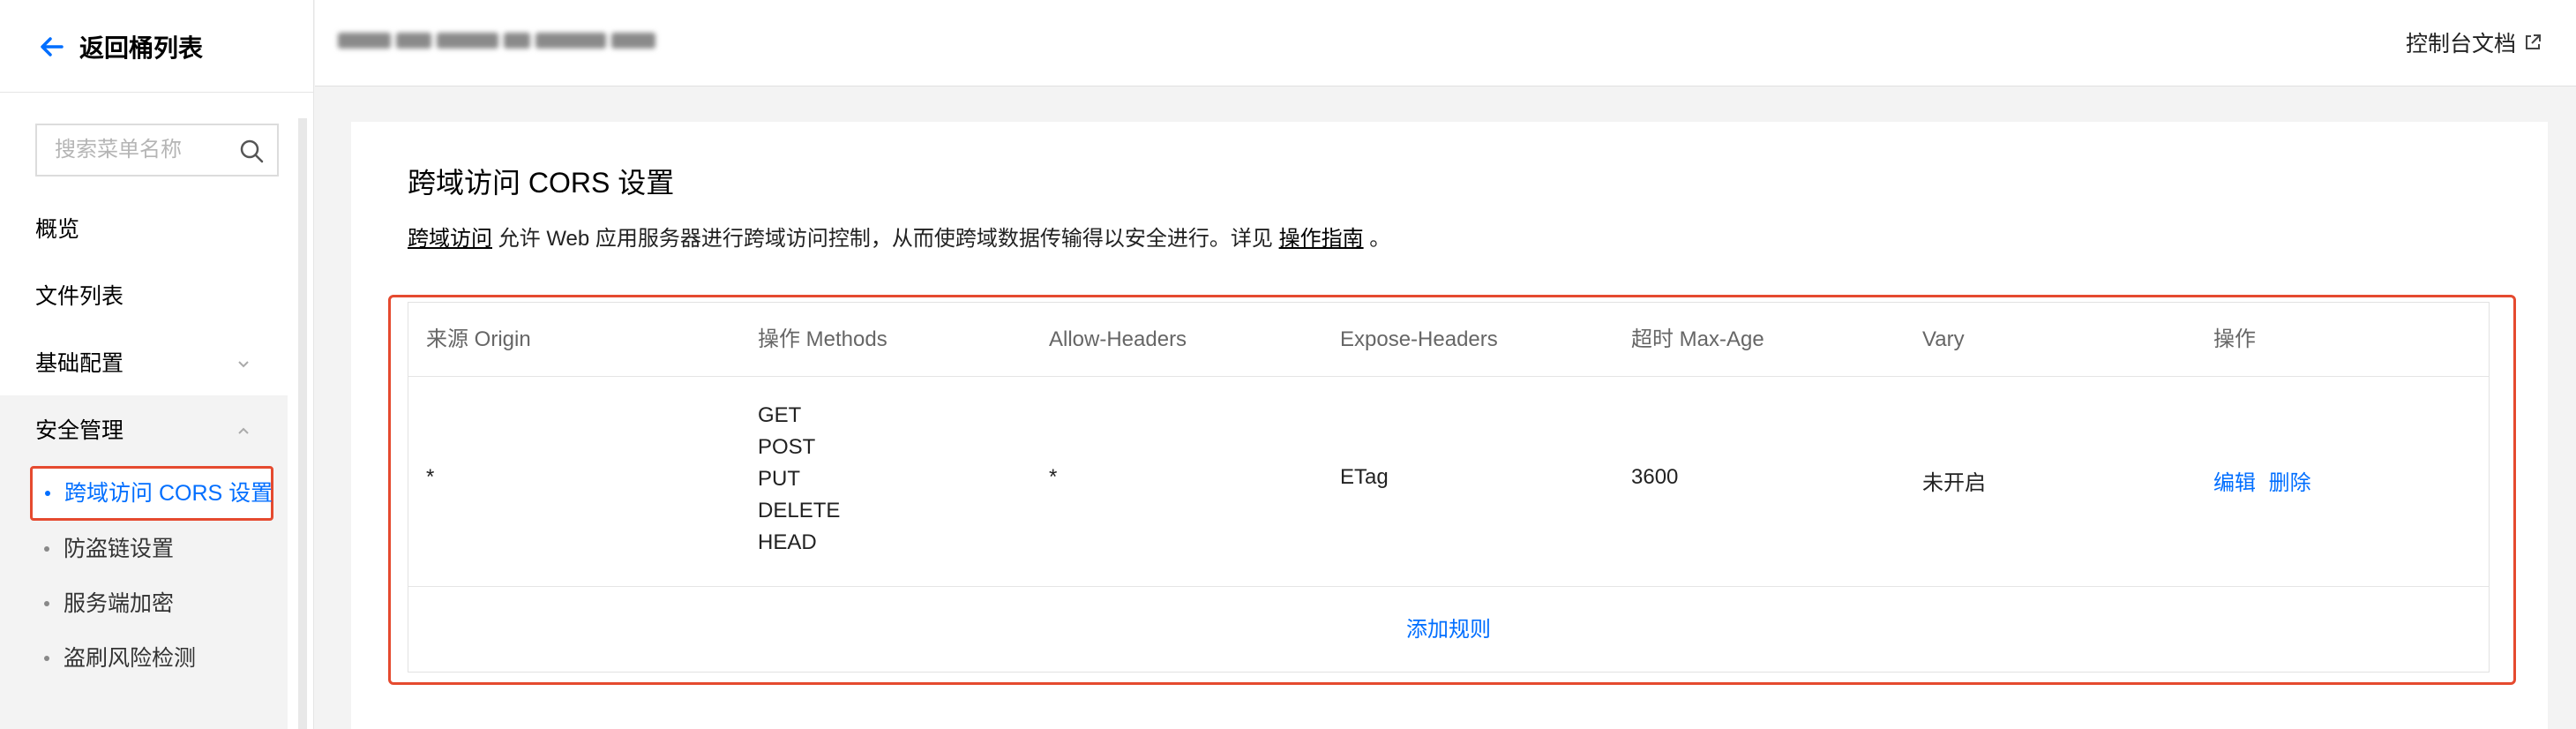 Image resolution: width=2576 pixels, height=729 pixels. What do you see at coordinates (157, 92) in the screenshot?
I see `divider` at bounding box center [157, 92].